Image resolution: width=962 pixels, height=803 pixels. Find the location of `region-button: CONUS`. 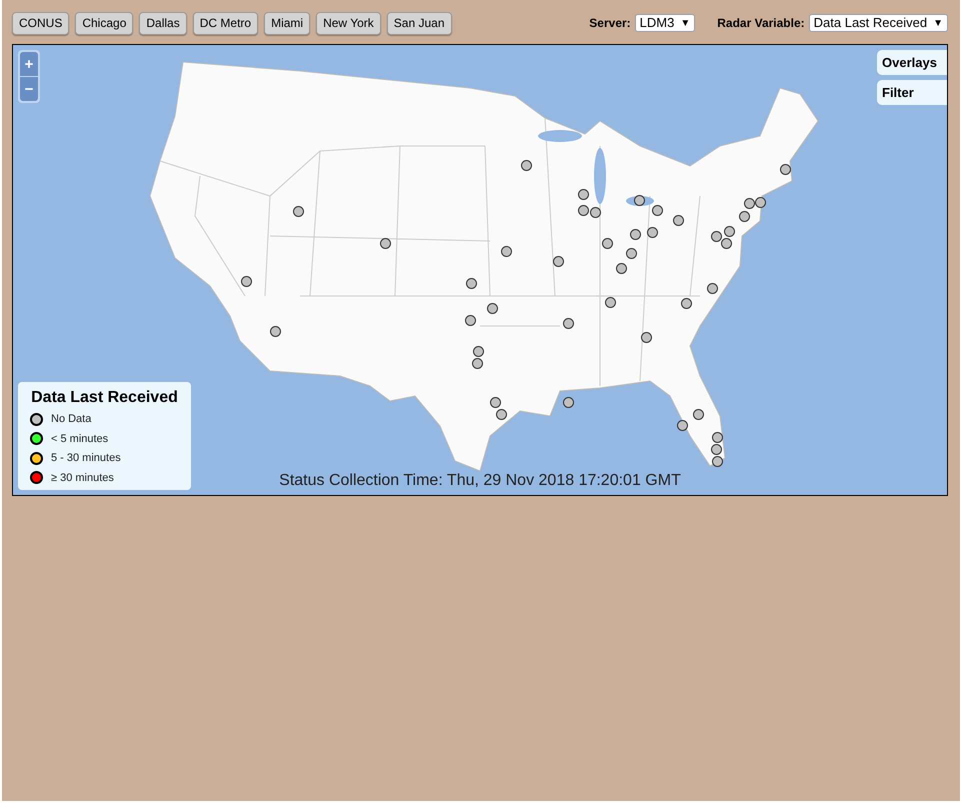

region-button: CONUS is located at coordinates (41, 23).